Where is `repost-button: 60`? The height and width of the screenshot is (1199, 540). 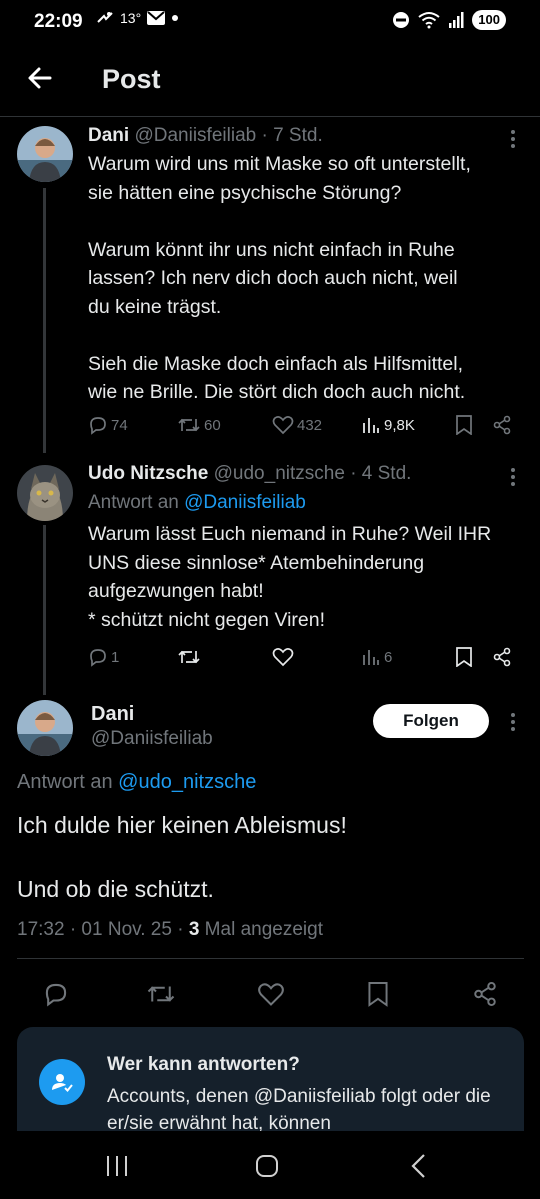
repost-button: 60 is located at coordinates (199, 425).